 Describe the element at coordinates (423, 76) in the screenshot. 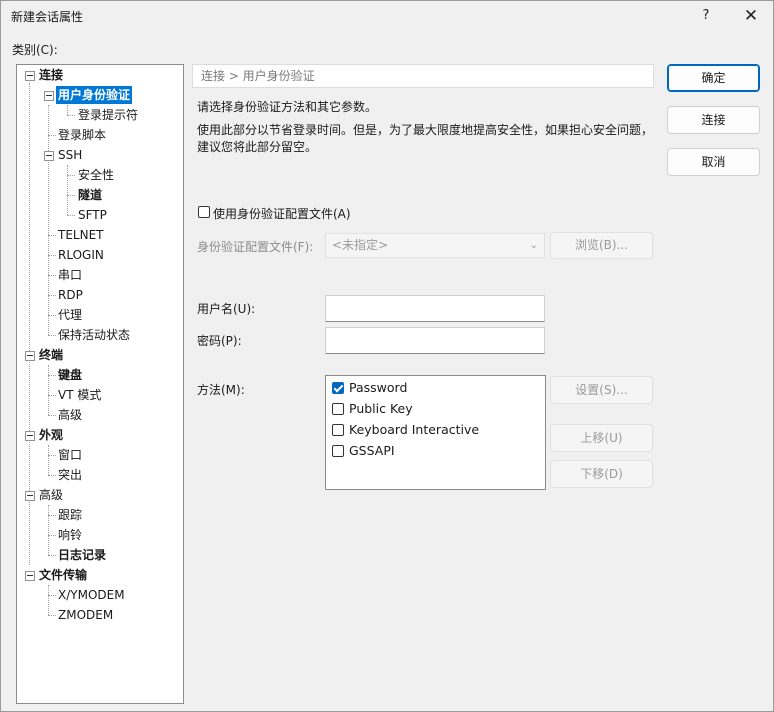

I see `breadcrumb: 连接 > 用户身份验证` at that location.